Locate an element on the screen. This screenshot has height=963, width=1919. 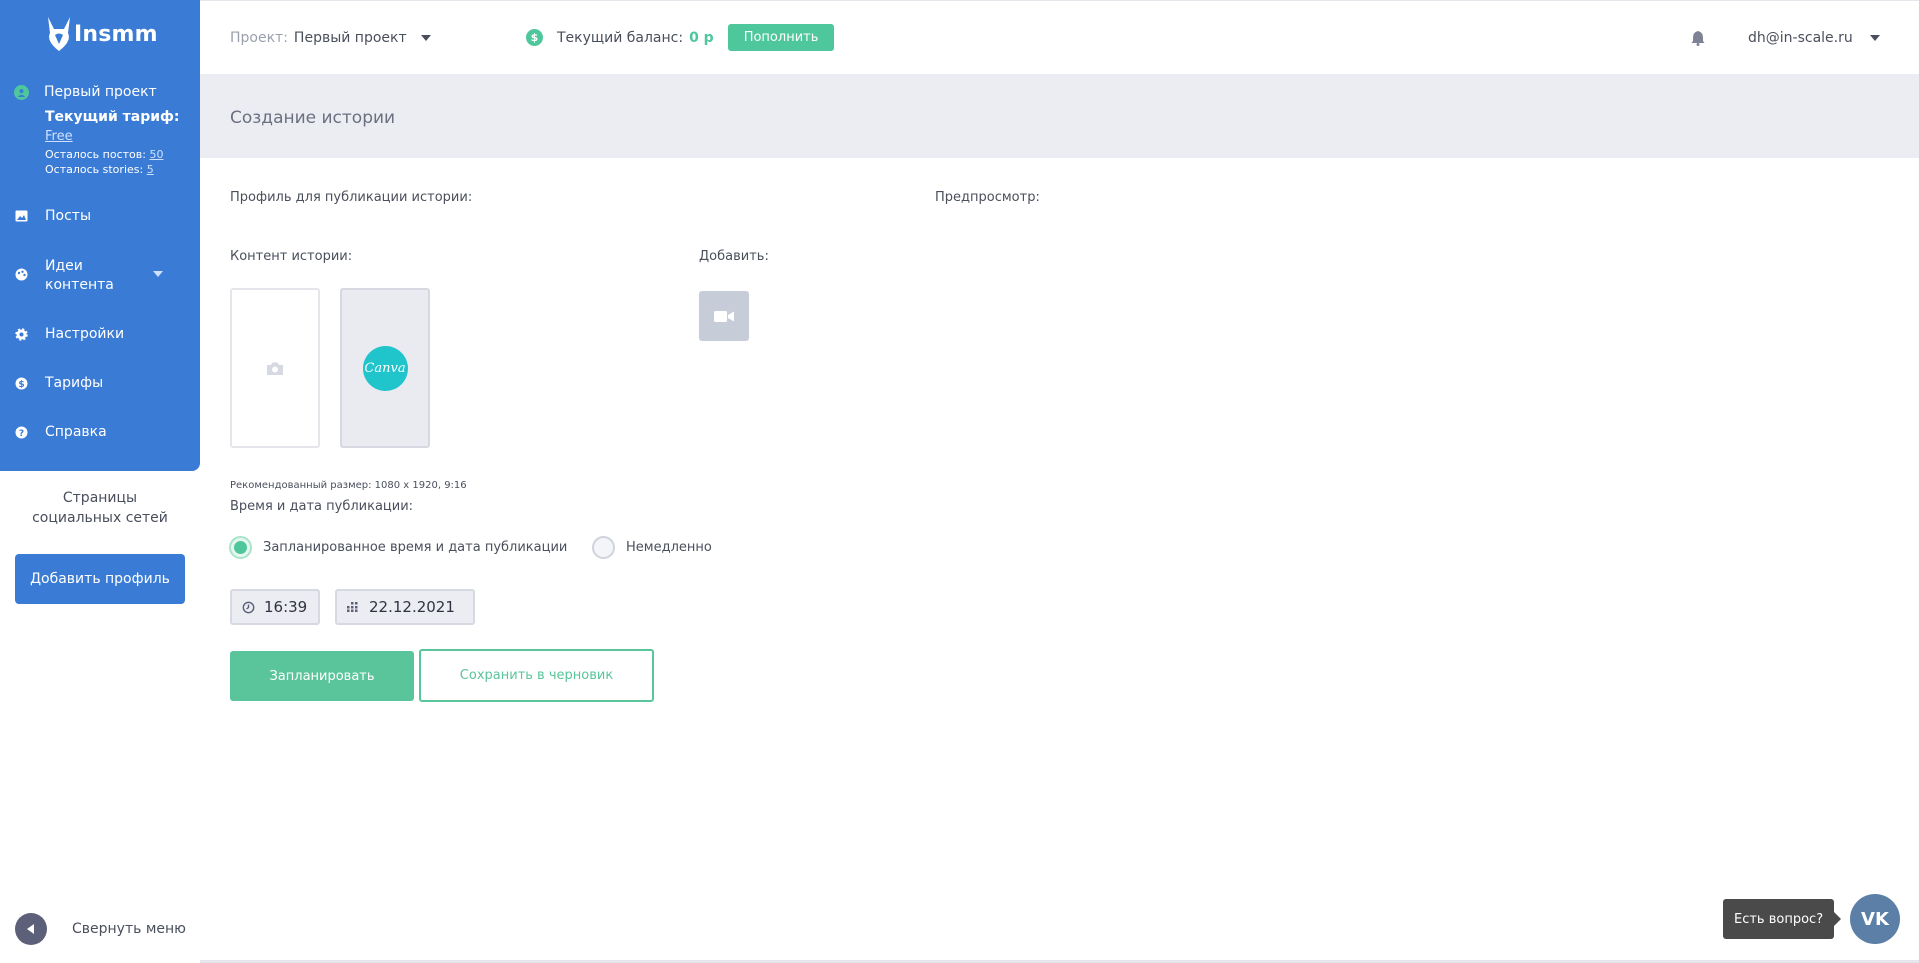
user-menu: dh@in-scale.ru is located at coordinates (1814, 38).